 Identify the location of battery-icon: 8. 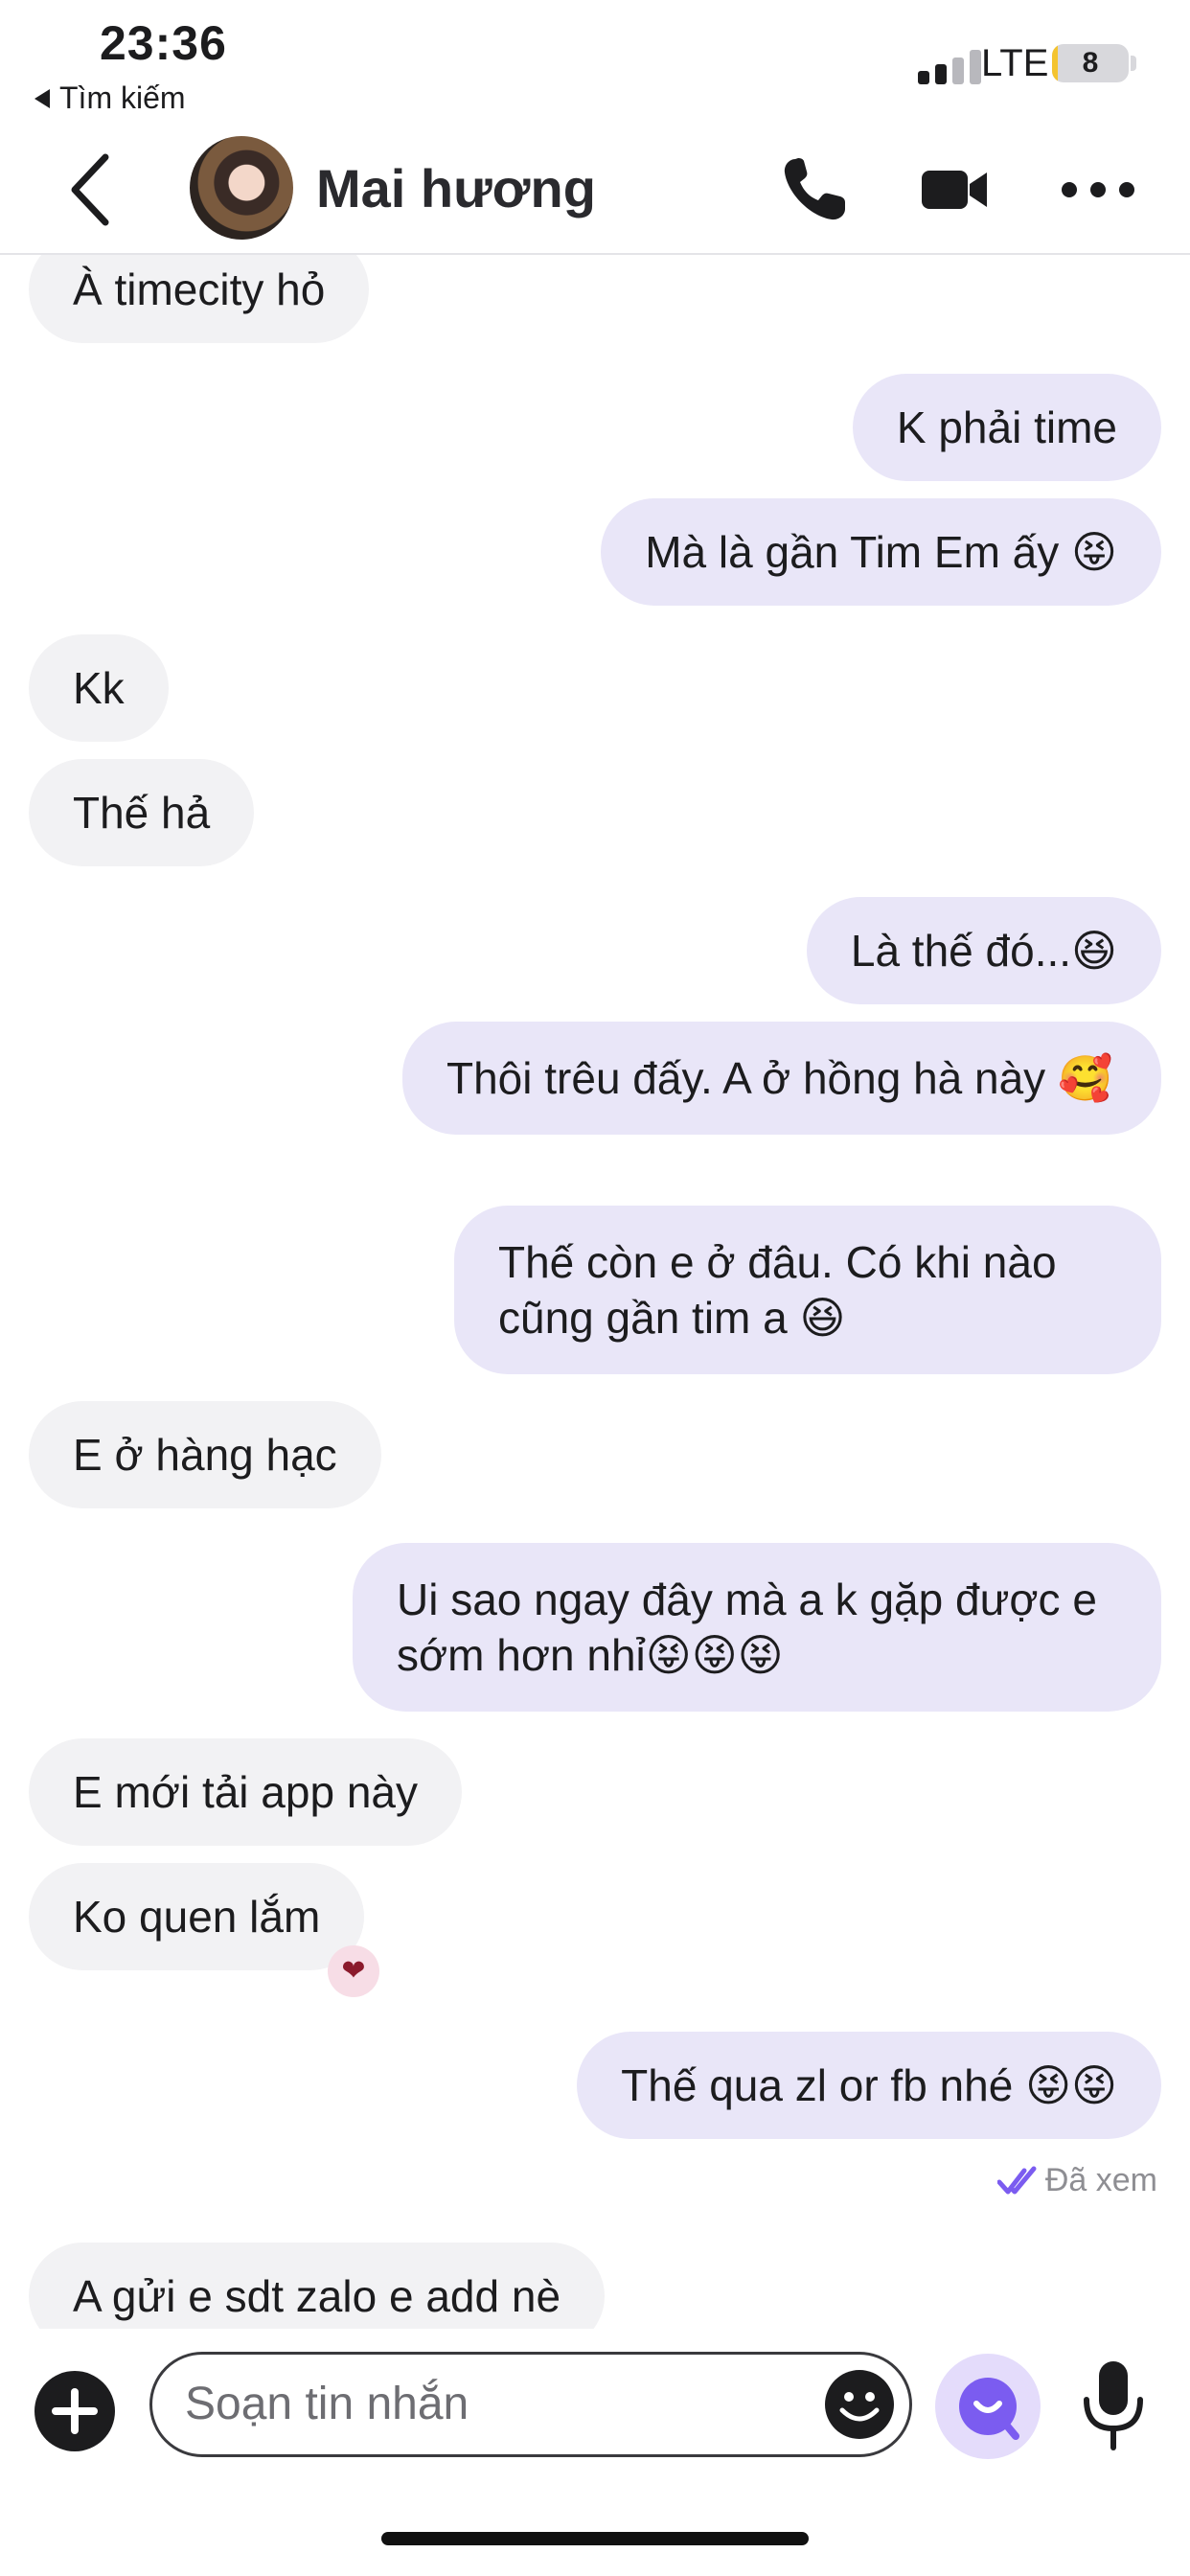
(1091, 63).